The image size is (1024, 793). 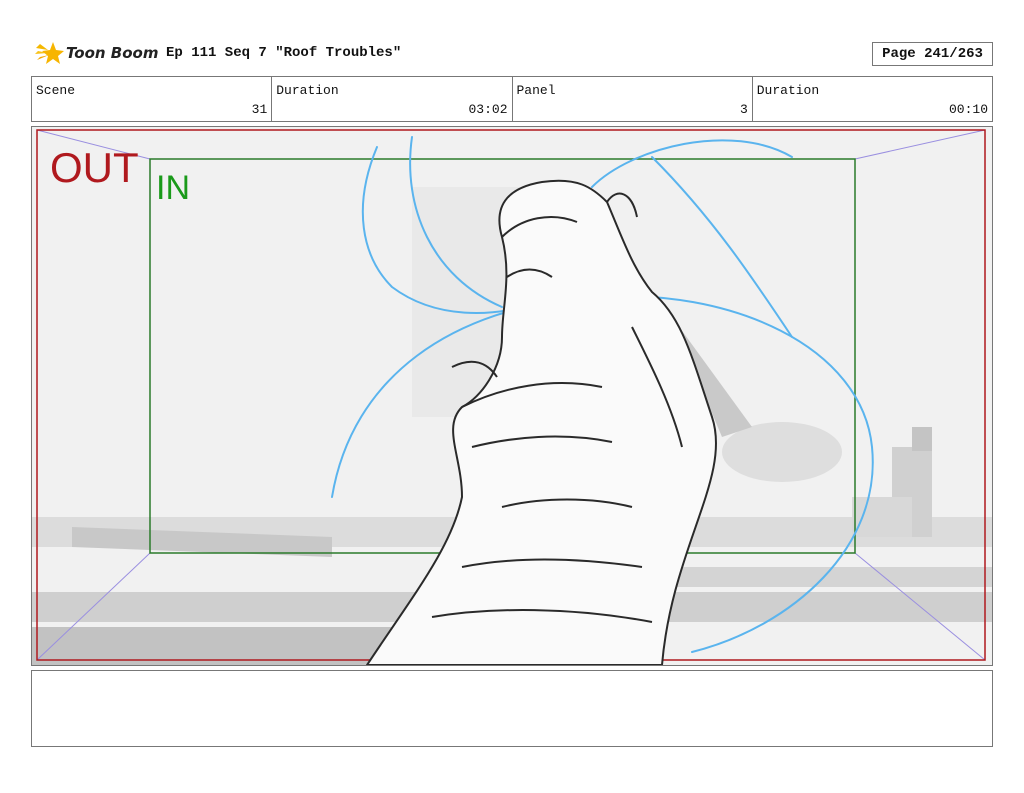 What do you see at coordinates (307, 90) in the screenshot?
I see `scene-duration-label: Duration` at bounding box center [307, 90].